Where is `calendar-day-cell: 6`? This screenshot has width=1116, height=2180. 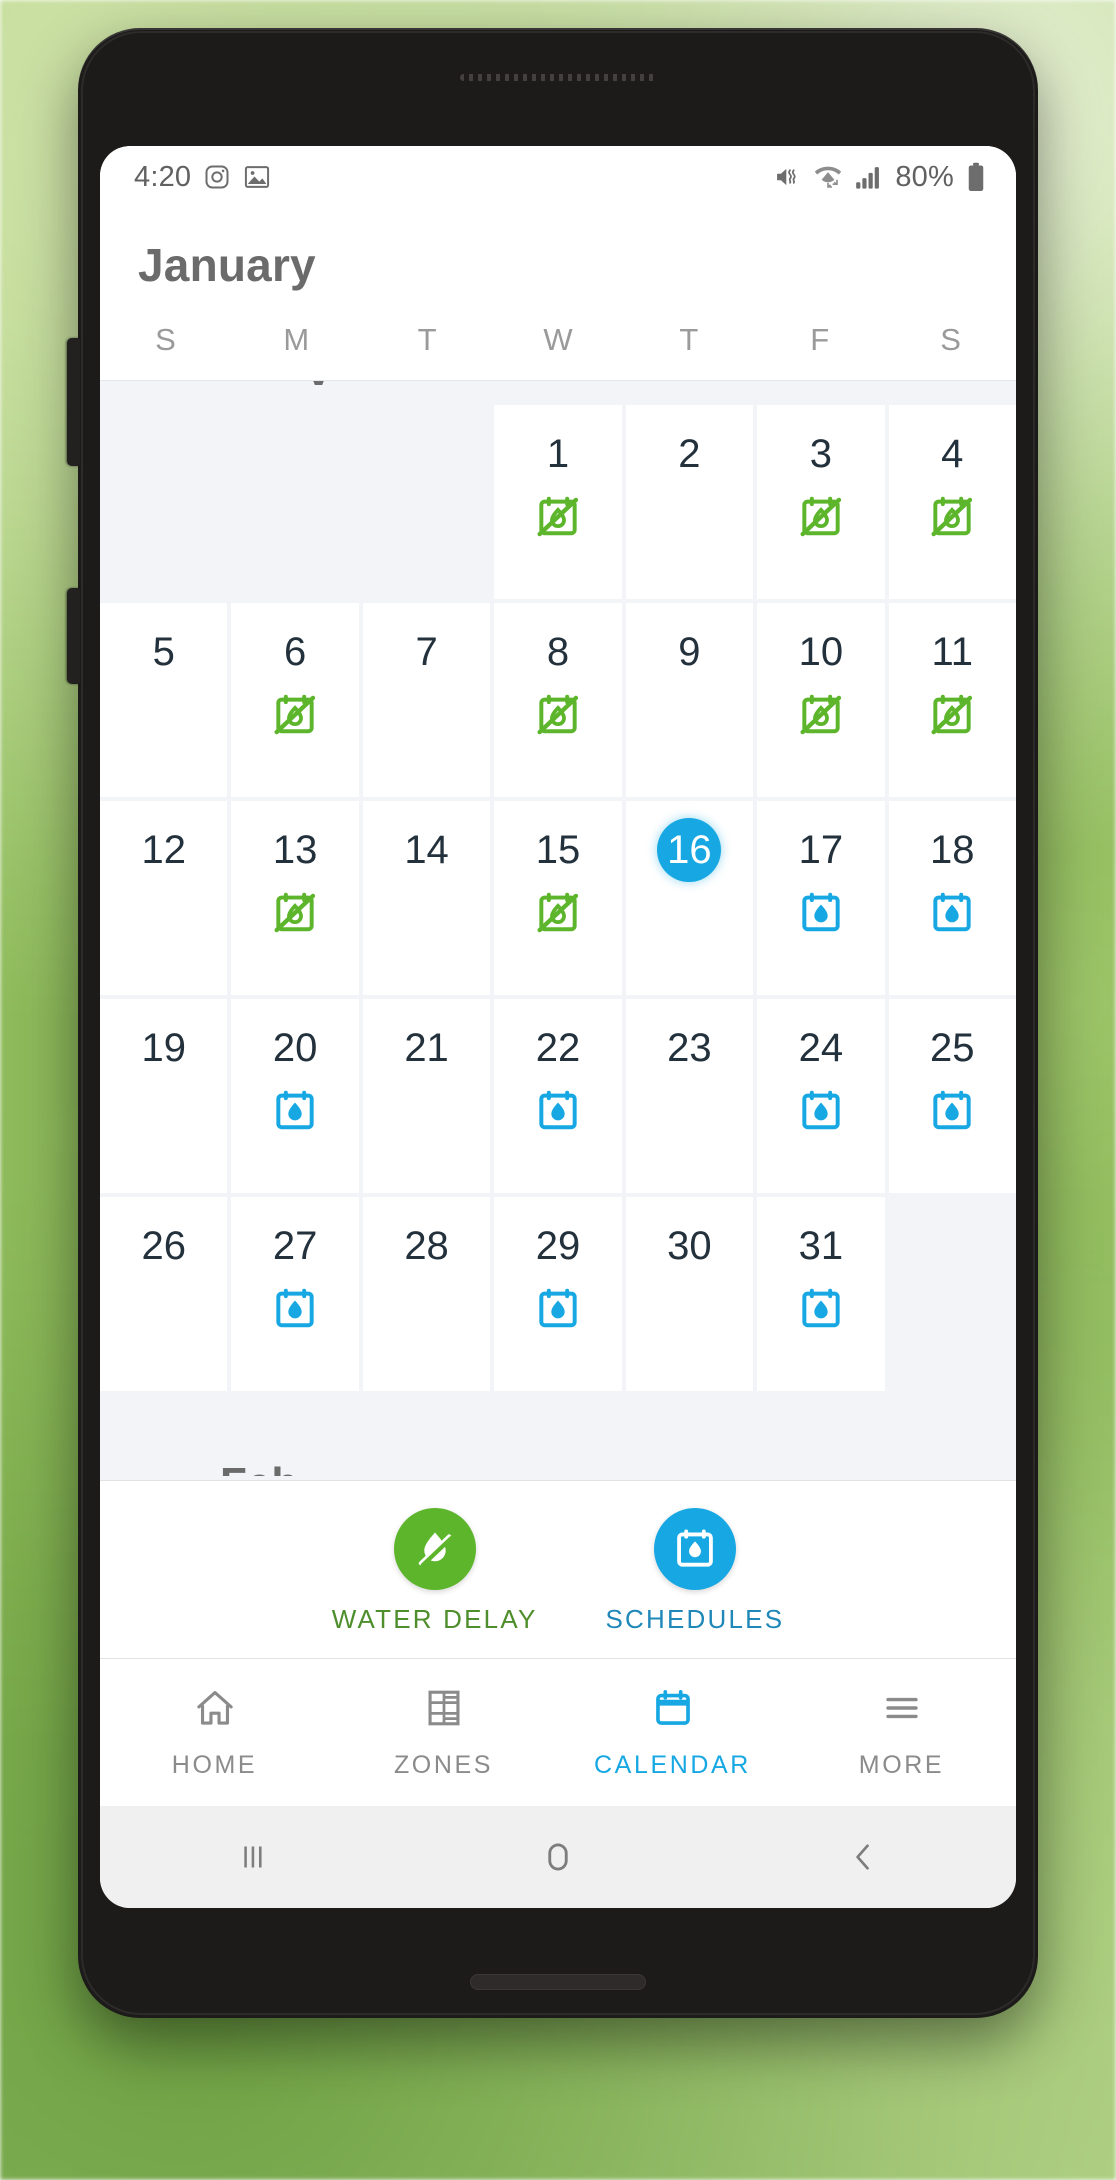
calendar-day-cell: 6 is located at coordinates (295, 700).